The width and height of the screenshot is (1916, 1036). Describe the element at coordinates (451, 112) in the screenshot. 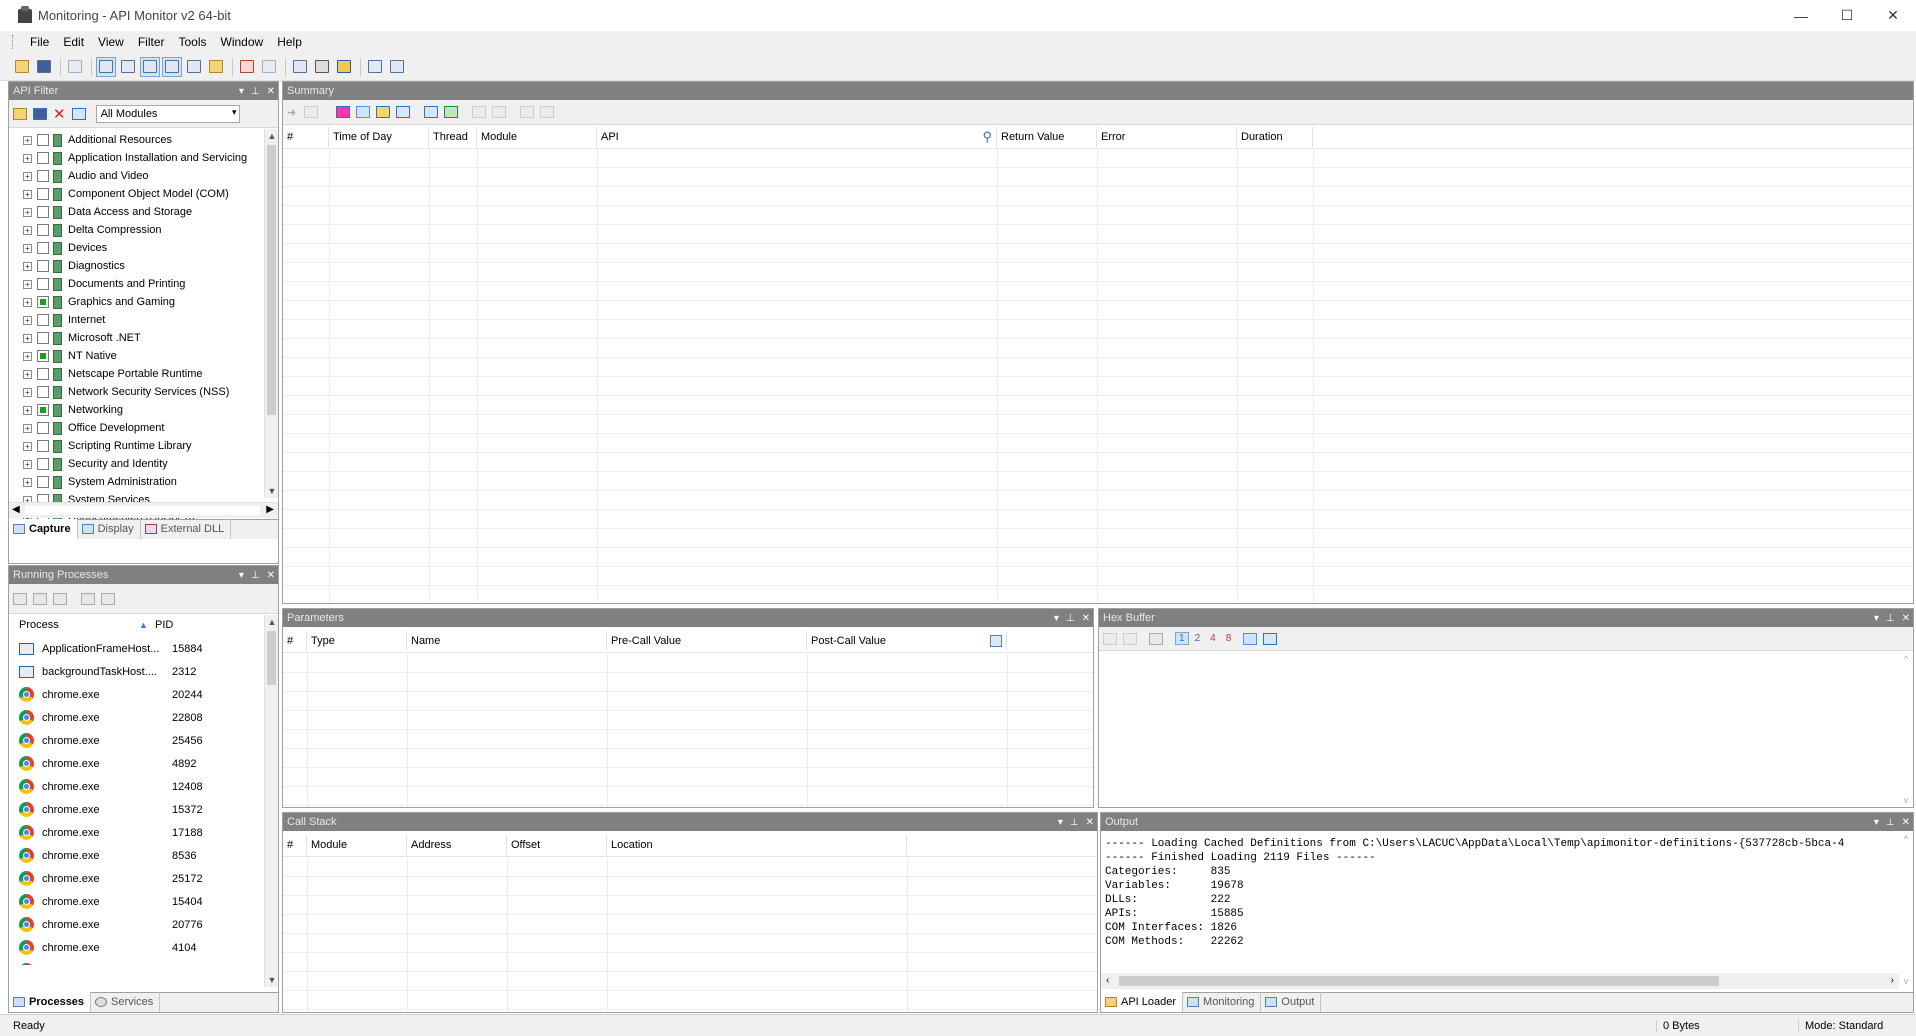

I see `export-icon` at that location.